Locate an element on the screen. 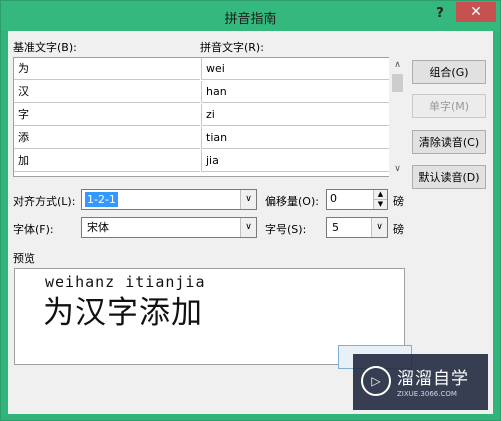  offset-unit: 磅 is located at coordinates (398, 201).